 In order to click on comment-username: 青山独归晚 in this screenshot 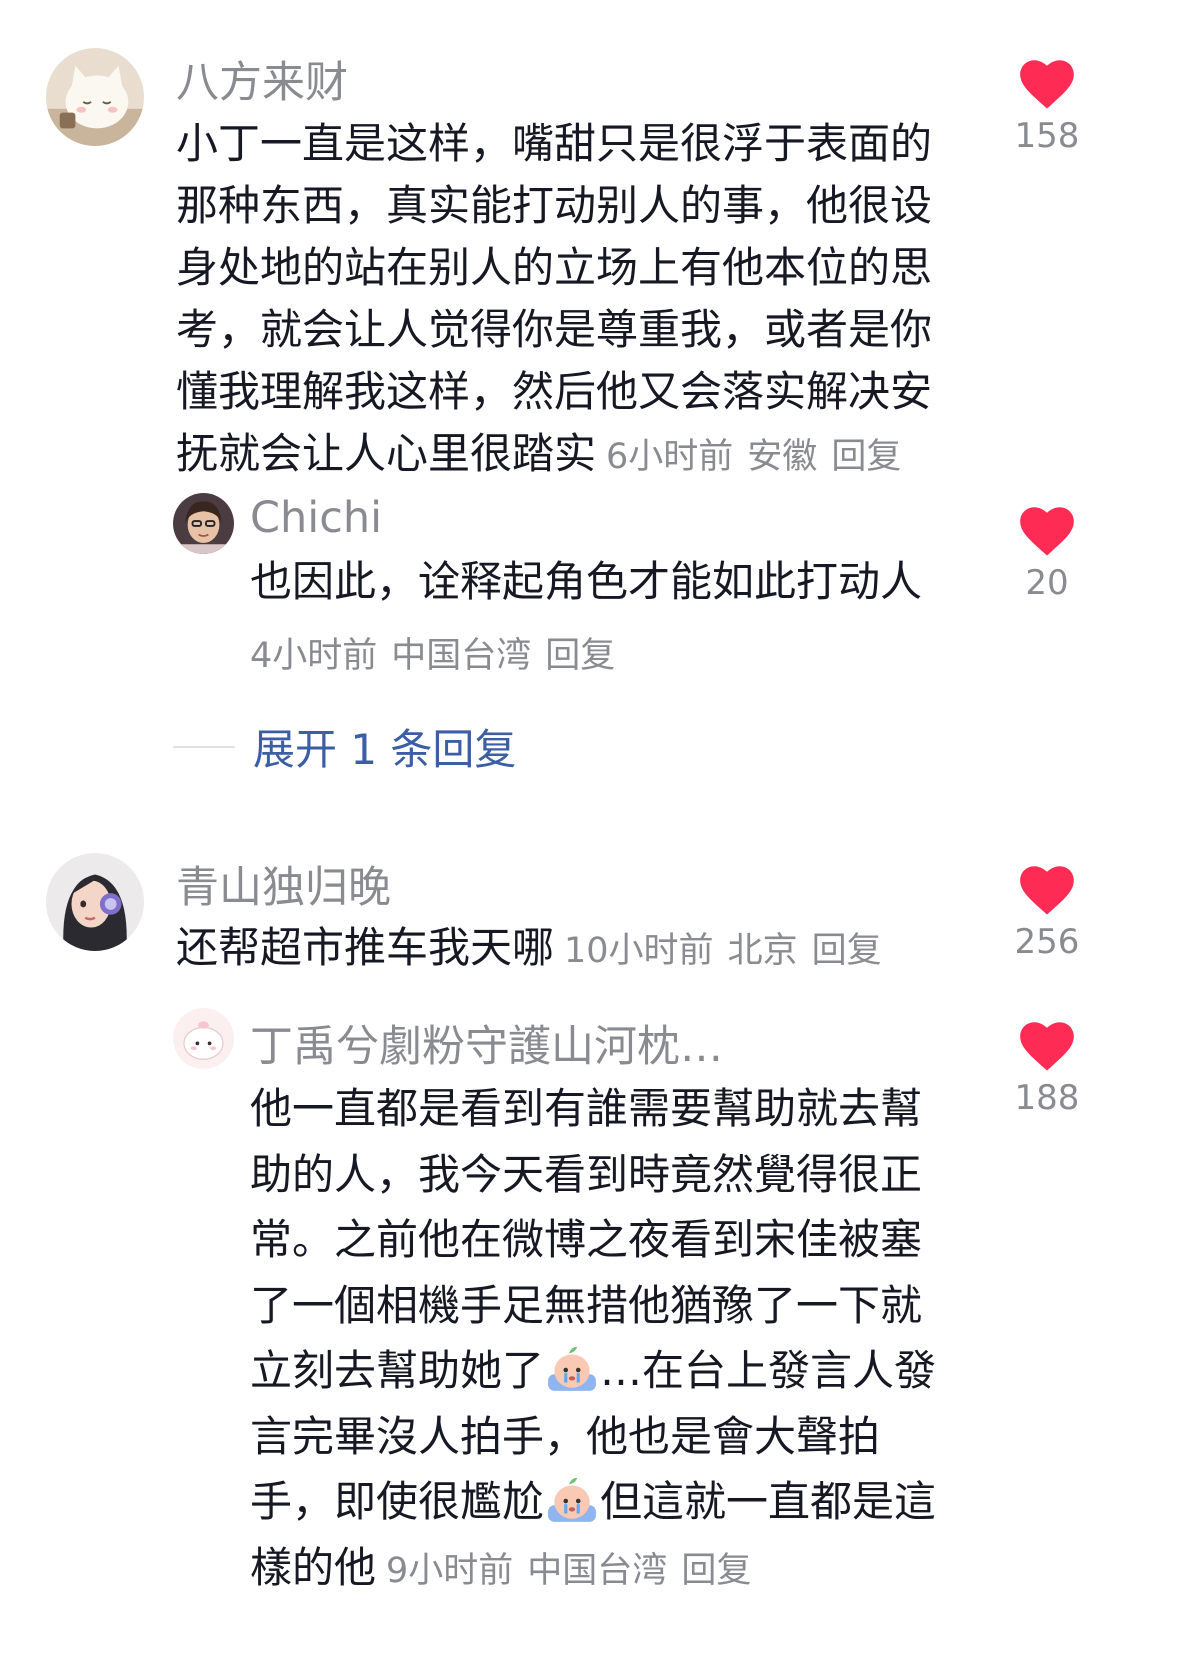, I will do `click(283, 884)`.